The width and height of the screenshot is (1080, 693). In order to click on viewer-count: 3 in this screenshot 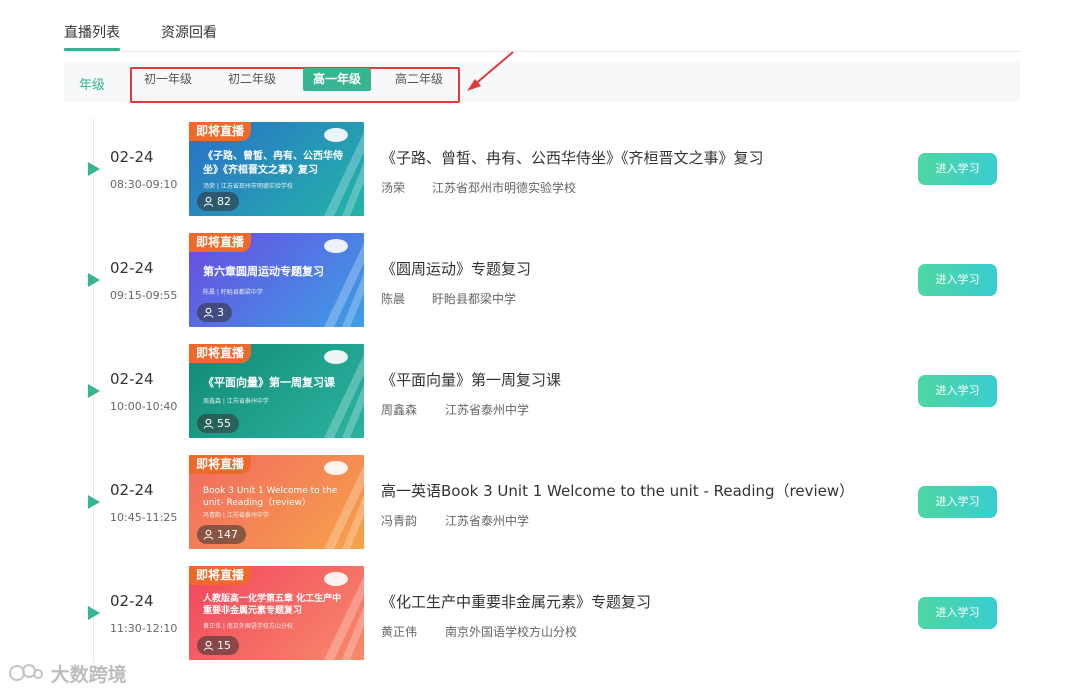, I will do `click(214, 312)`.